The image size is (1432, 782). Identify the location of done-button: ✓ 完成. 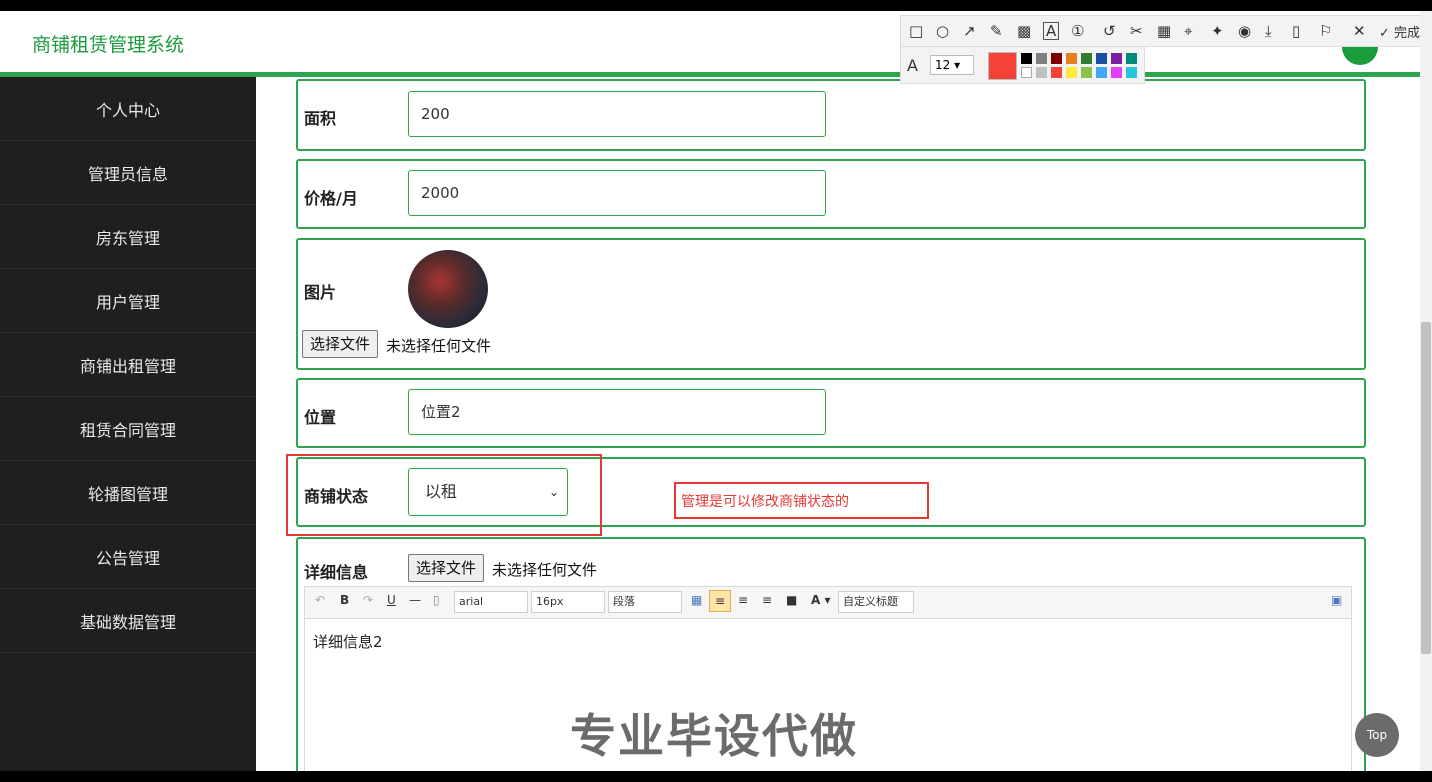
(1399, 31).